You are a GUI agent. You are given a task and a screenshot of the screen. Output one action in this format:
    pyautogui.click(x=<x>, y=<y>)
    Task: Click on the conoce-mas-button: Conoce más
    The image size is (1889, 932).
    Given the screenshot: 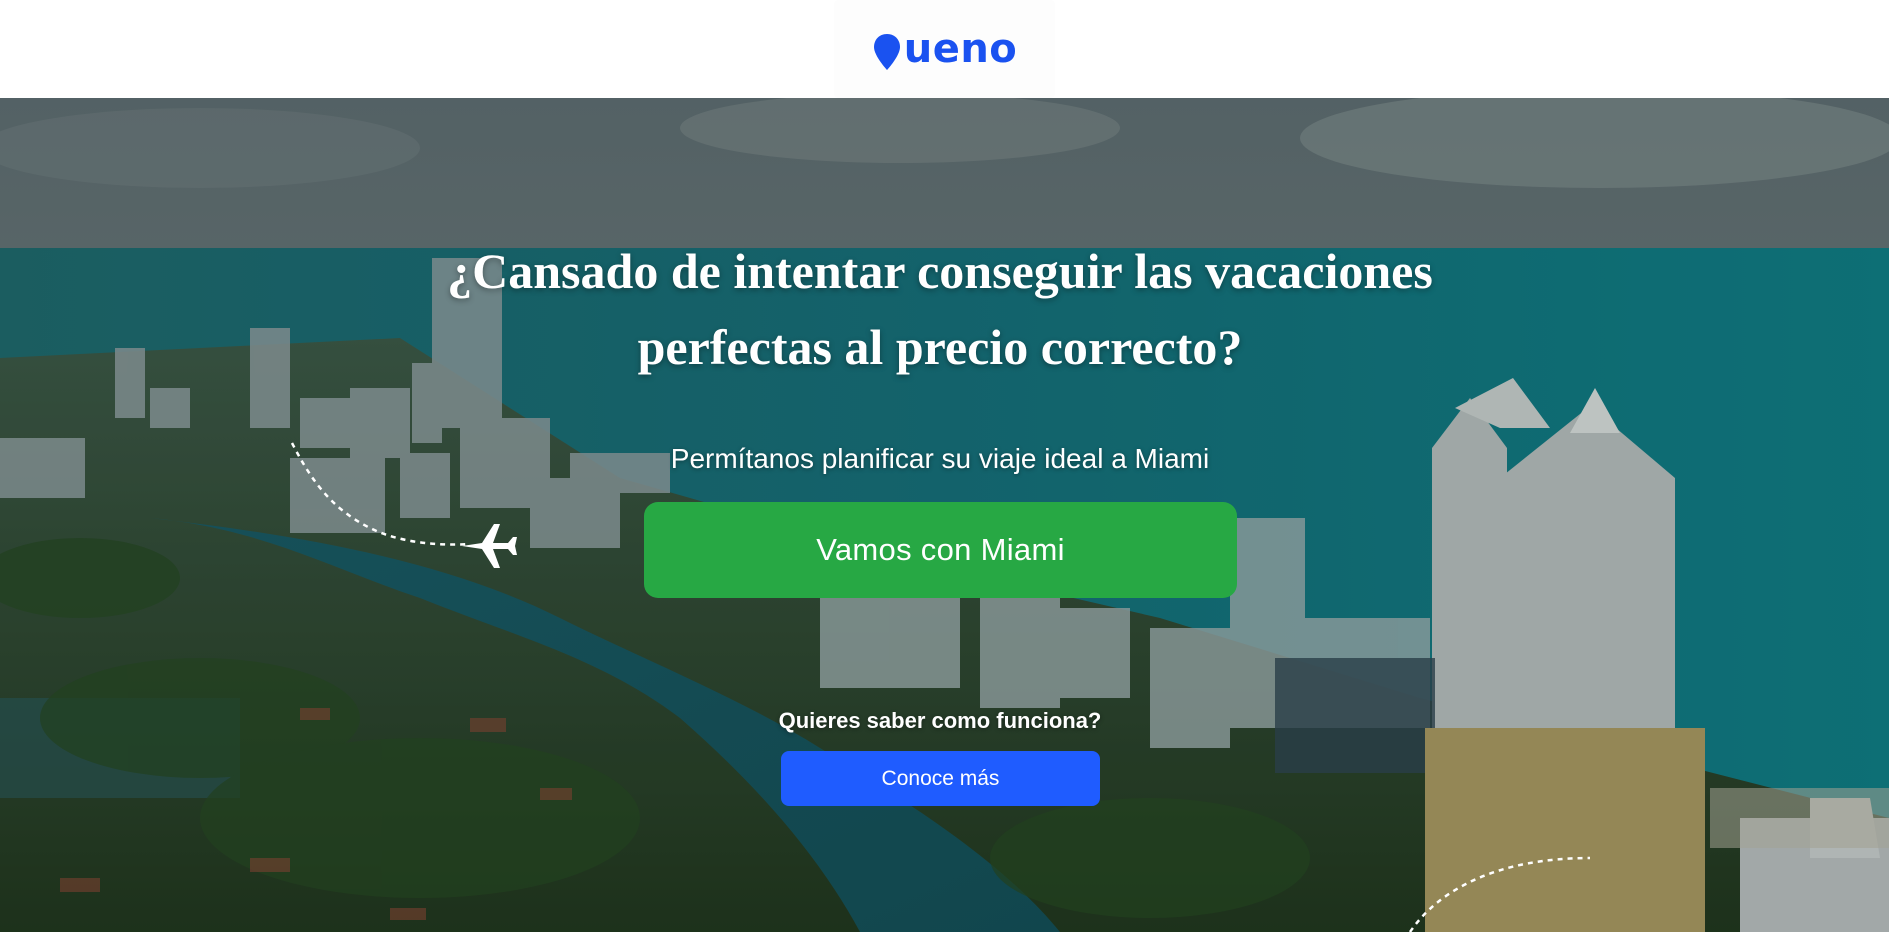 What is the action you would take?
    pyautogui.click(x=940, y=778)
    